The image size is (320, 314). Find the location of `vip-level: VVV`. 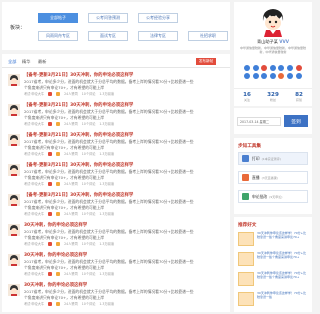

vip-level: VVV is located at coordinates (284, 41).